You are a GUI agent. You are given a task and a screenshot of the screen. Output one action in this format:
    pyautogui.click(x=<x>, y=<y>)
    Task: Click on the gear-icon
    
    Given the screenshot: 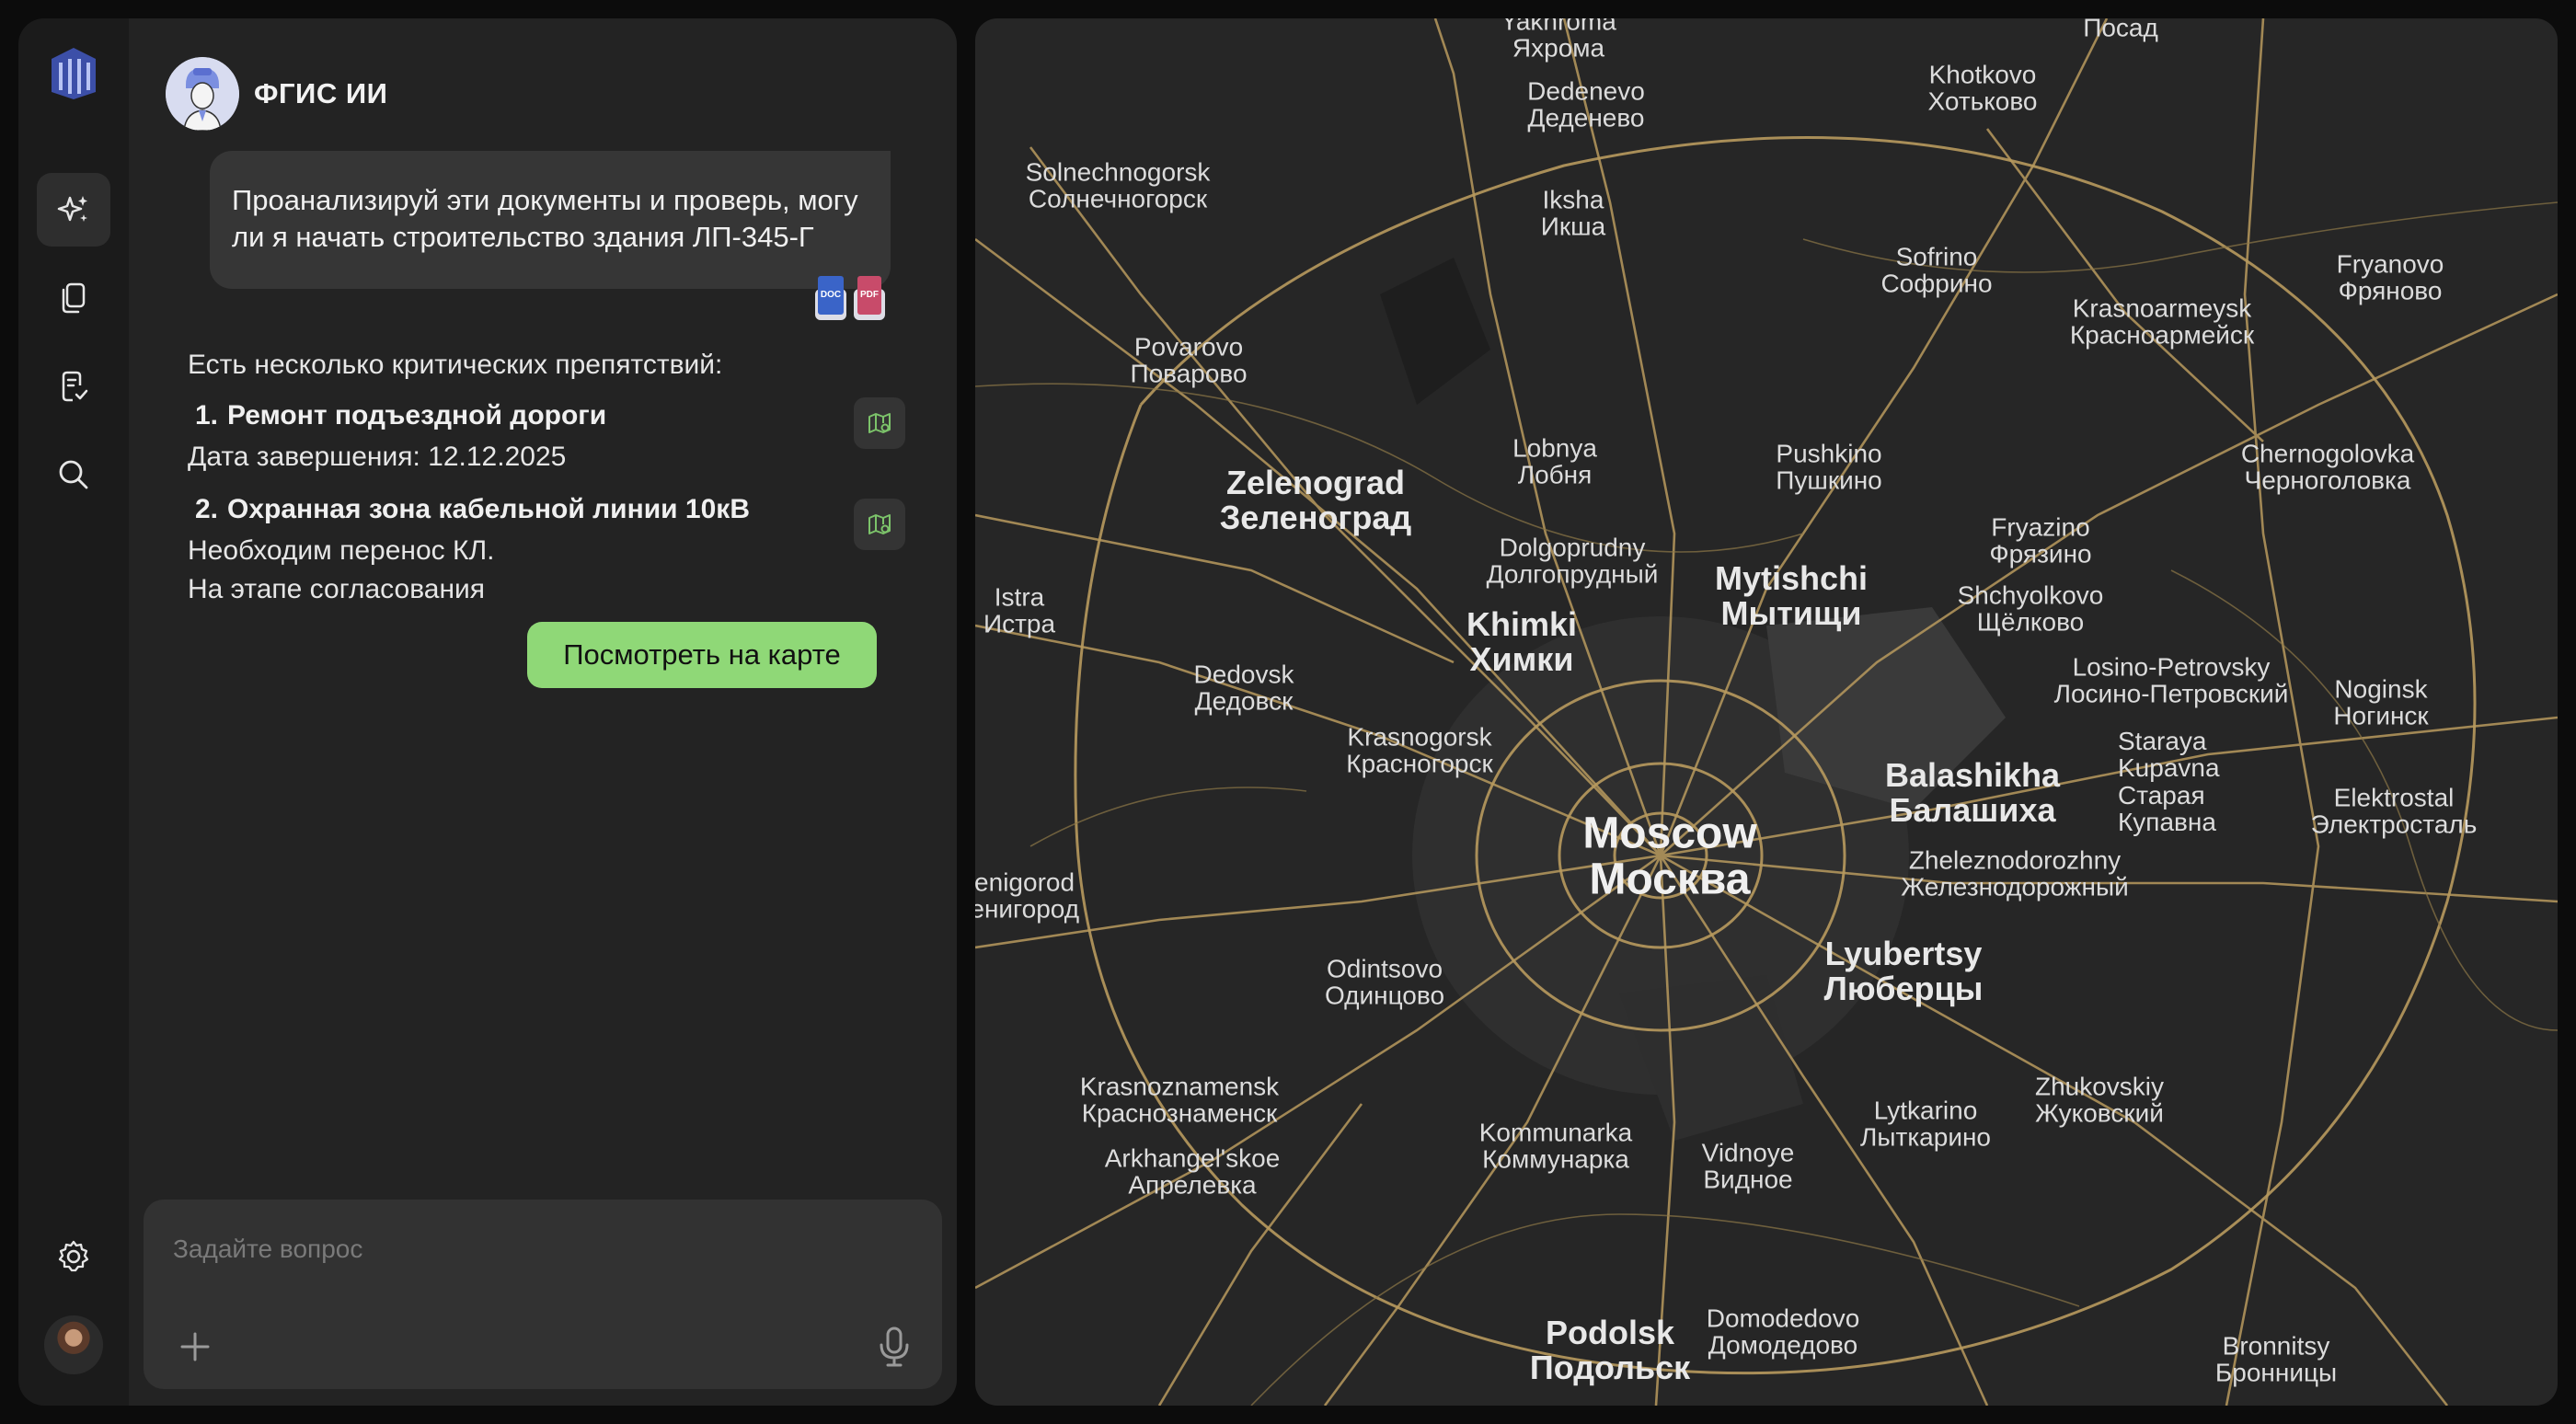 What is the action you would take?
    pyautogui.click(x=73, y=1256)
    